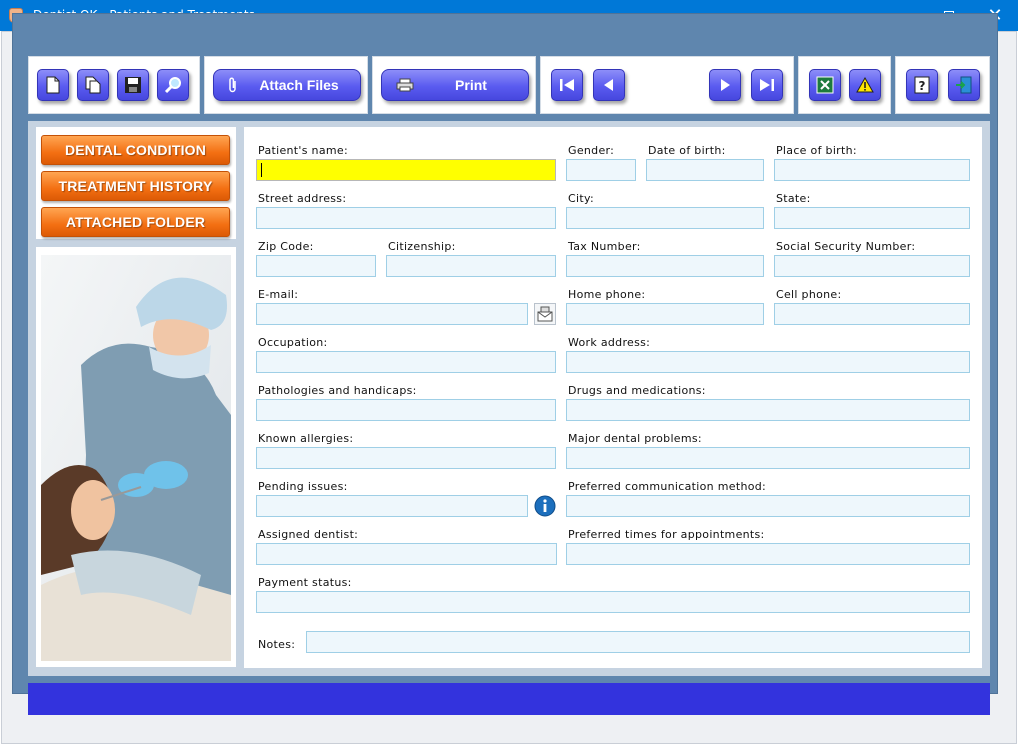  Describe the element at coordinates (302, 198) in the screenshot. I see `street-label: Street address:` at that location.